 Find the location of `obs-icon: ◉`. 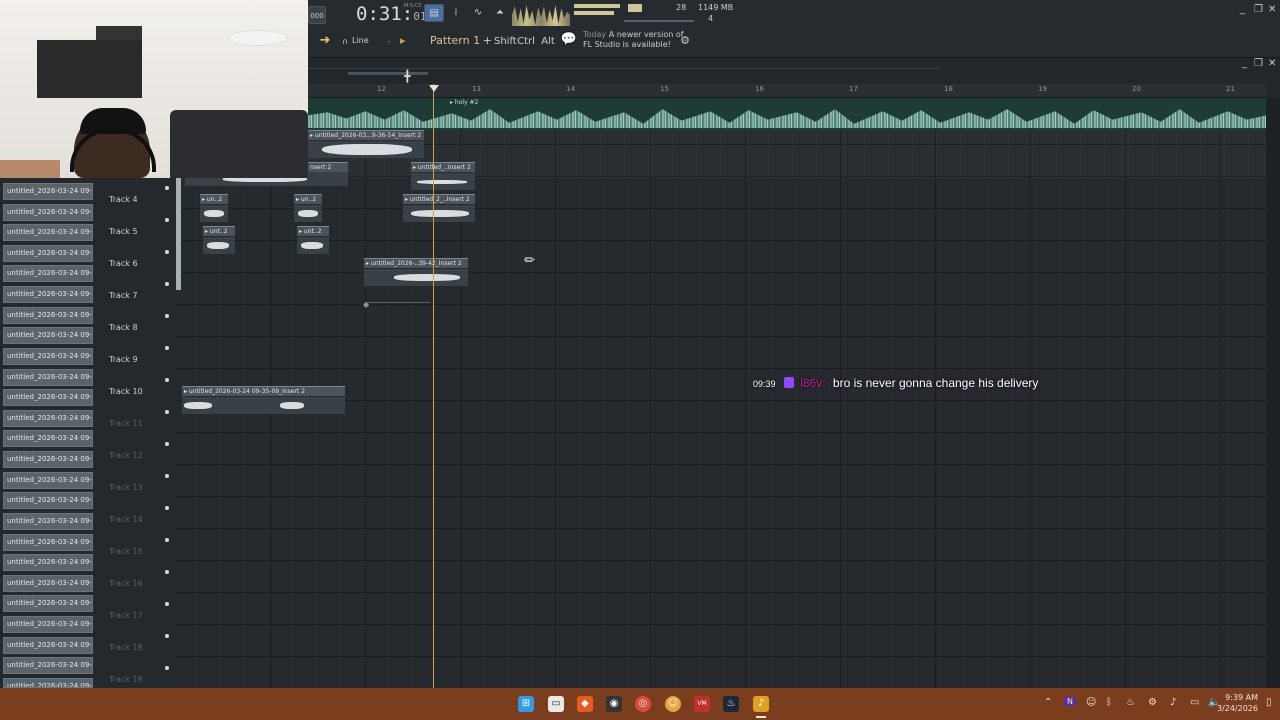

obs-icon: ◉ is located at coordinates (614, 704).